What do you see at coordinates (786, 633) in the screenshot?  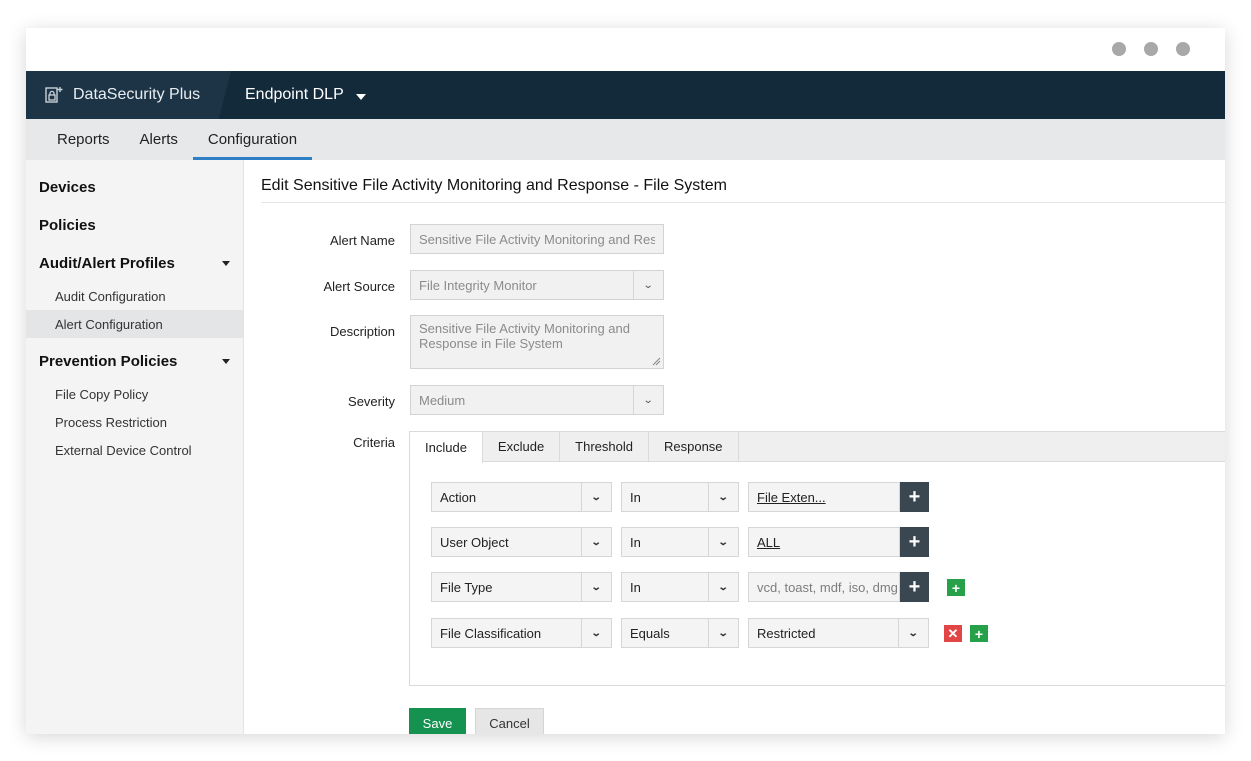 I see `criteria-value-text: Restricted` at bounding box center [786, 633].